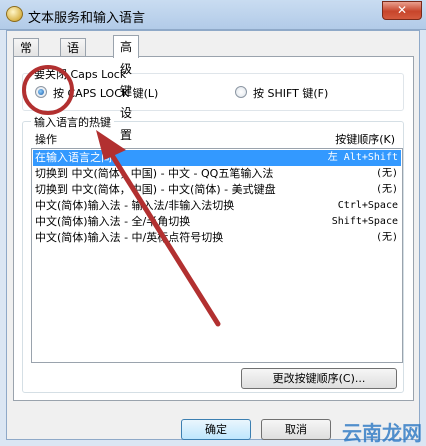  I want to click on close-button: ✕, so click(402, 10).